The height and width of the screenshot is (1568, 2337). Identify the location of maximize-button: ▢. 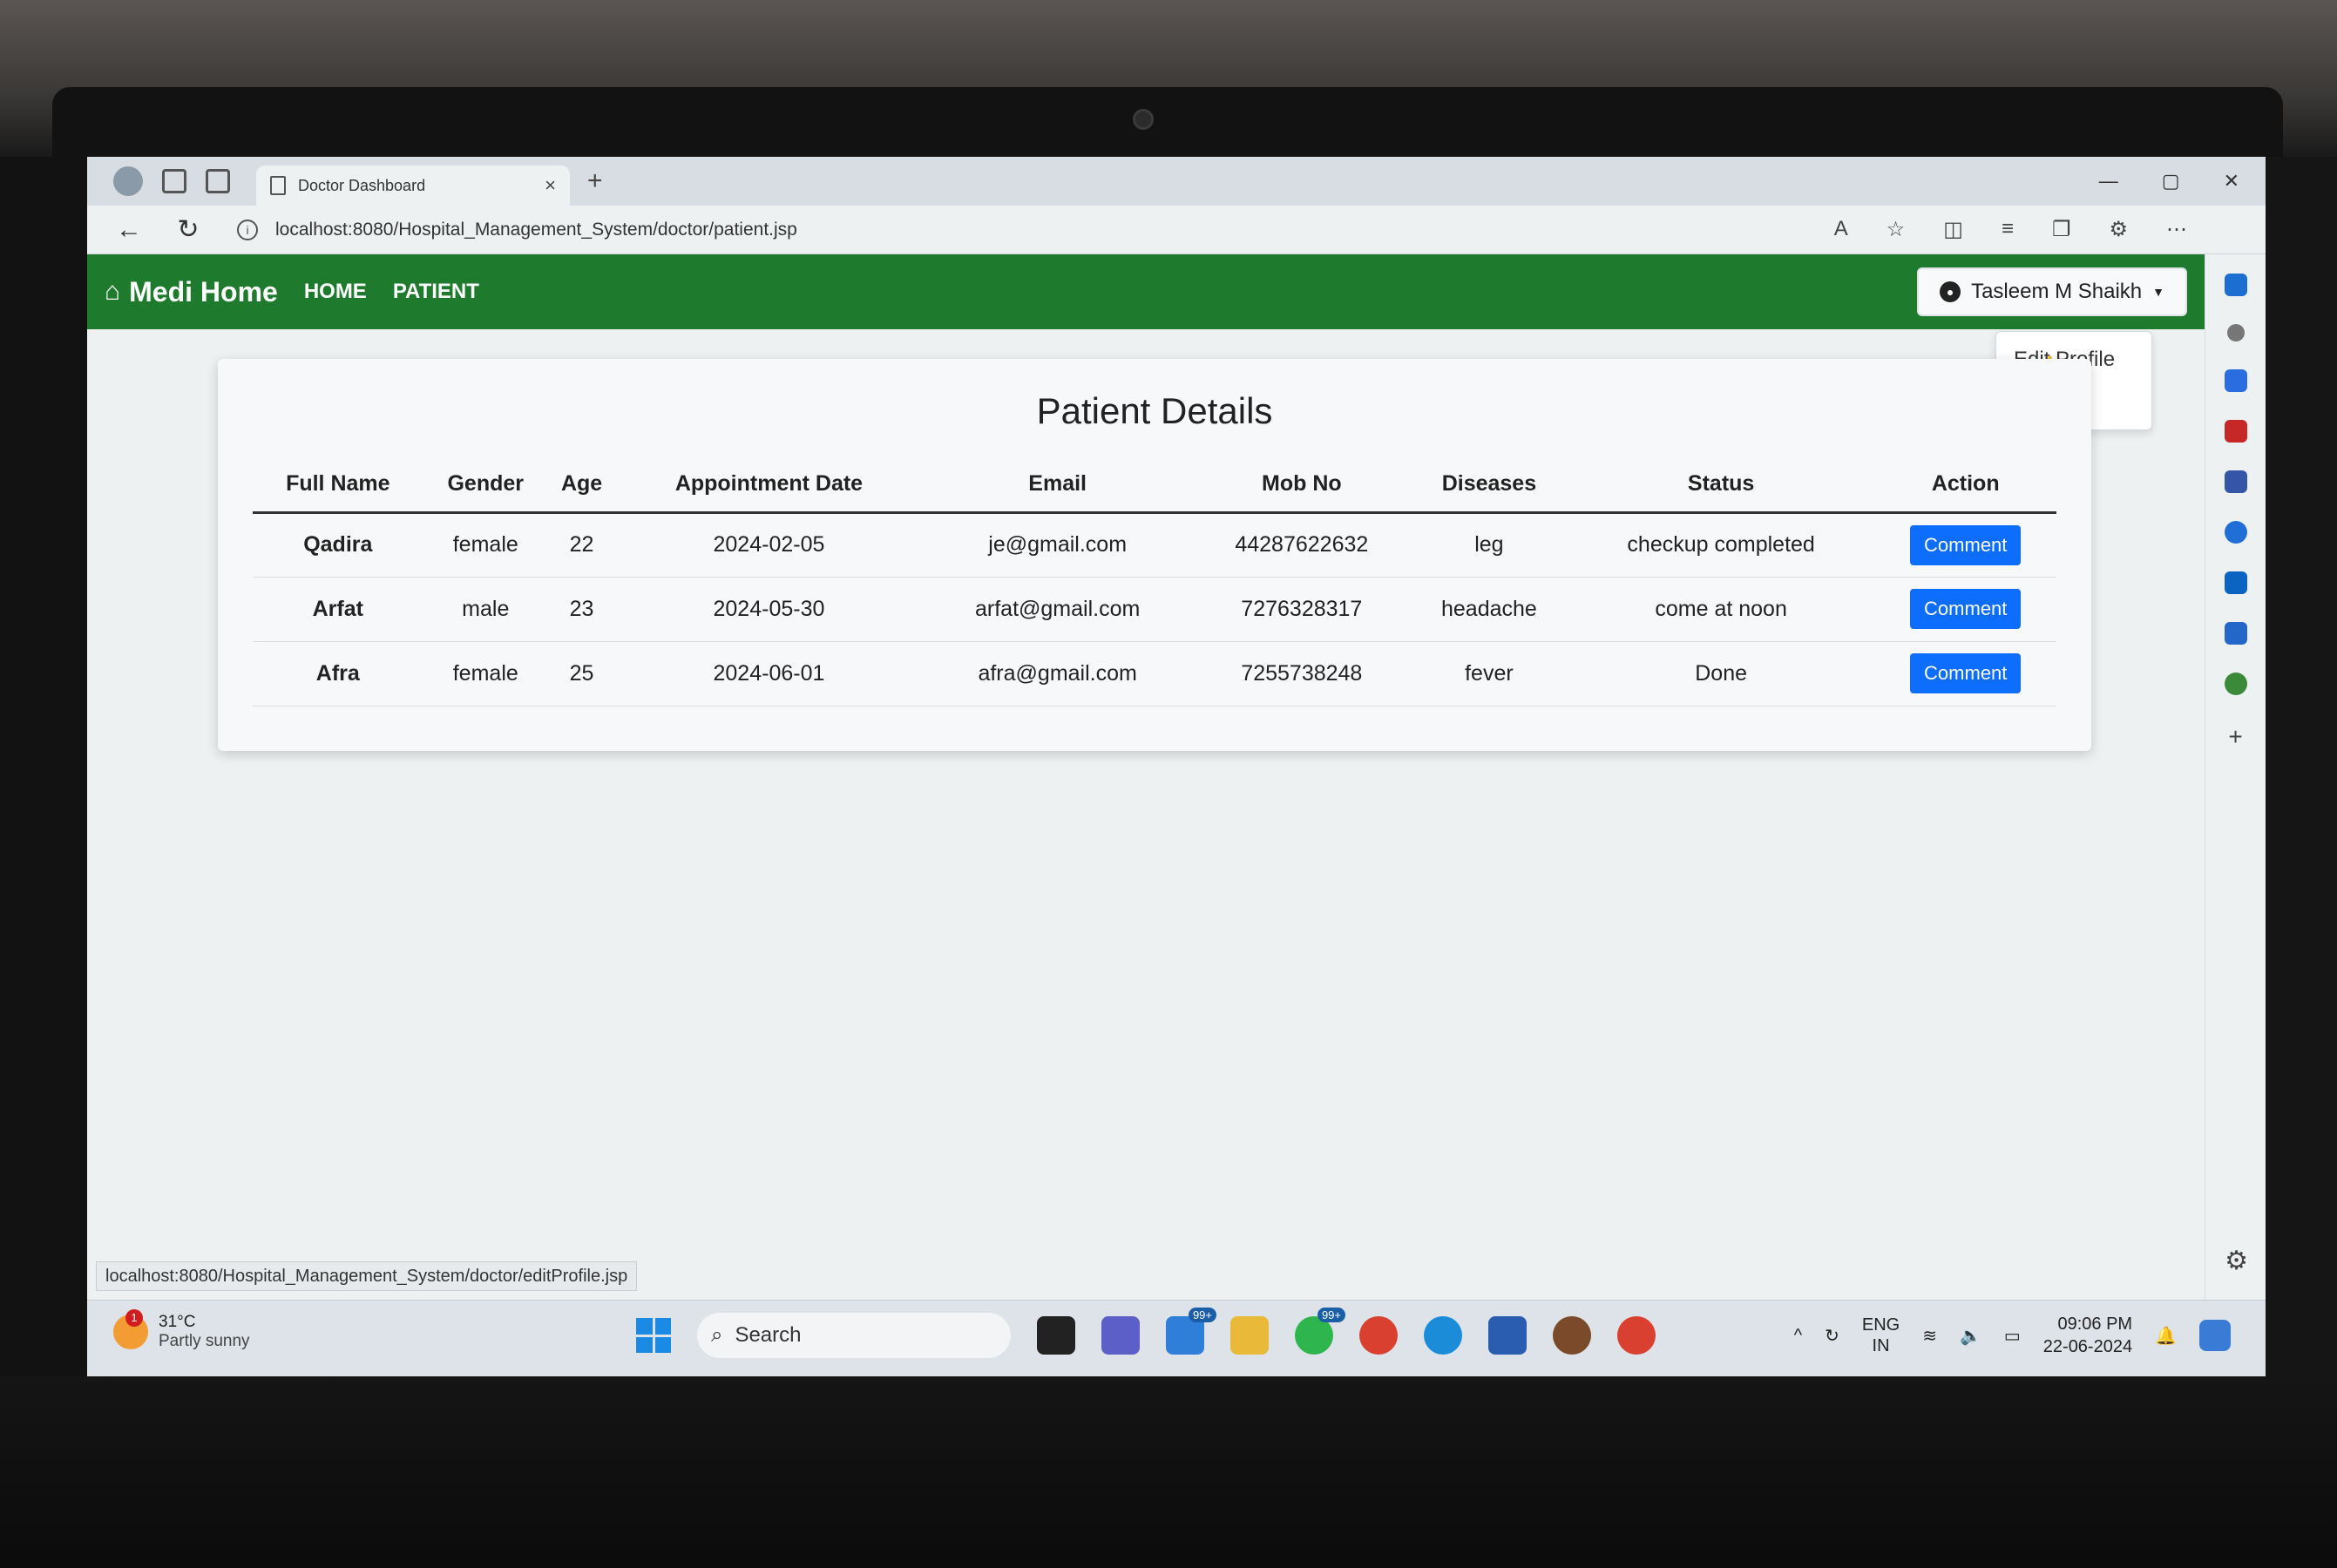
(2171, 182).